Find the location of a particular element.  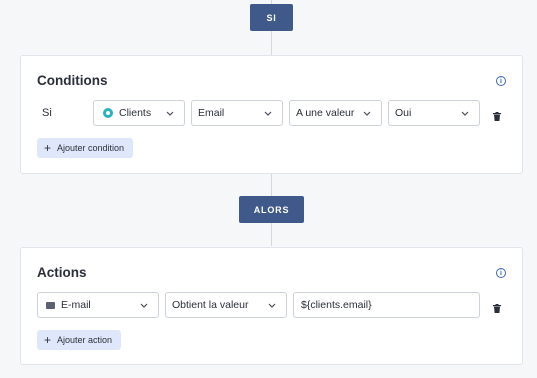

envelope-icon is located at coordinates (50, 305).